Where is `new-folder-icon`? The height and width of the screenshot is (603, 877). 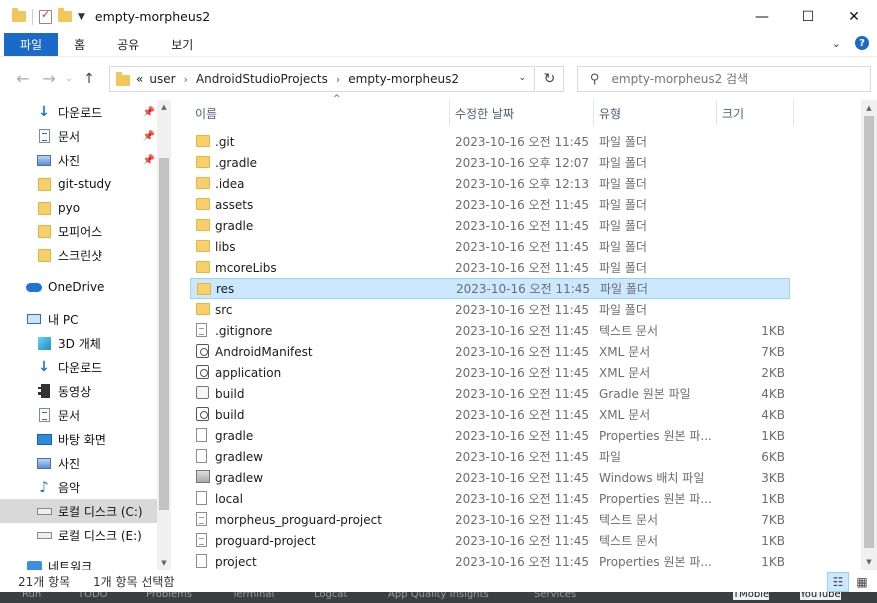 new-folder-icon is located at coordinates (65, 15).